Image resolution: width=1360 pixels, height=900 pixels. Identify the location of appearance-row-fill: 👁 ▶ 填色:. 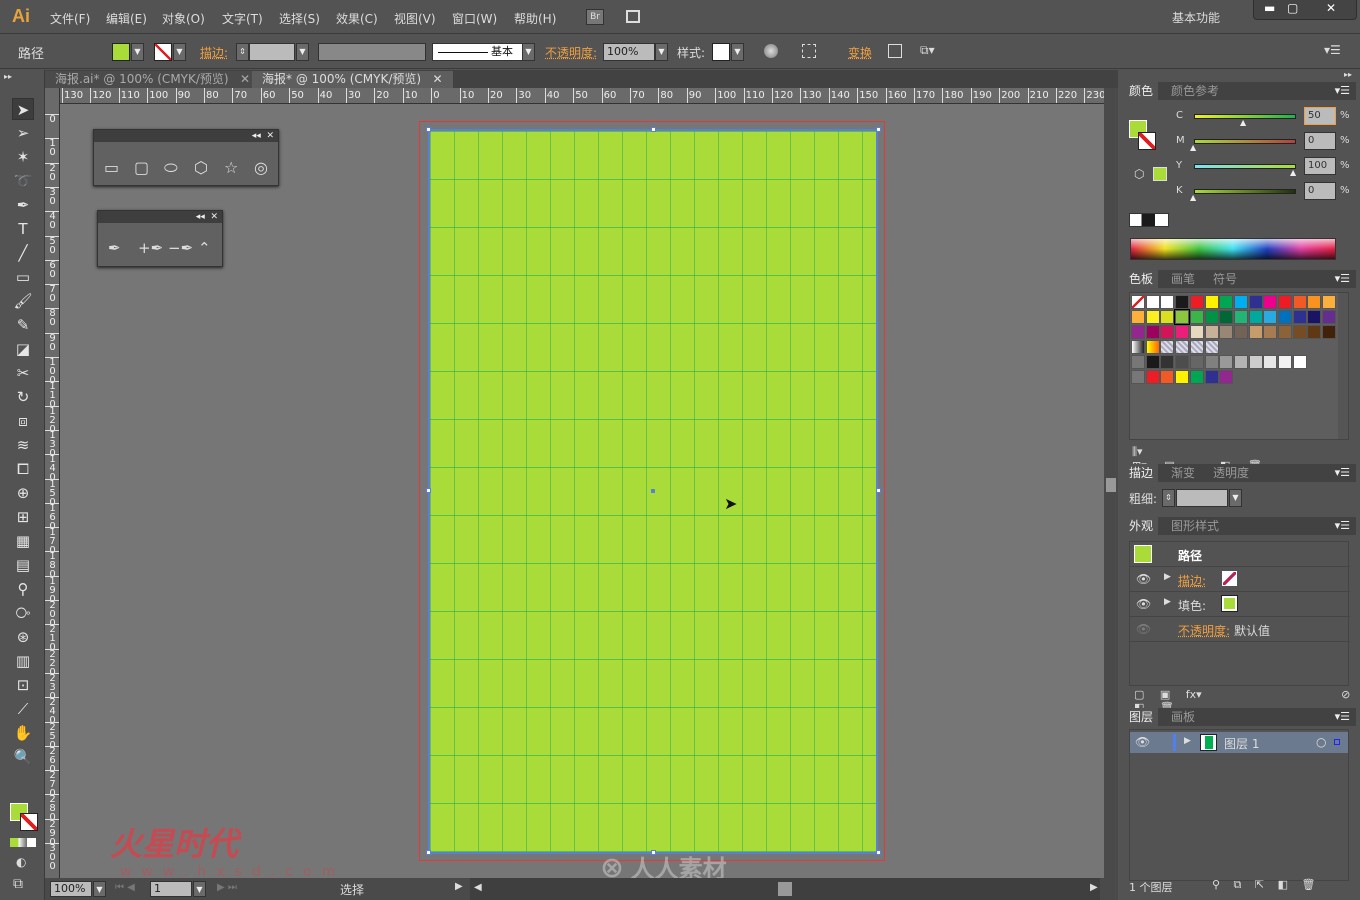
(1240, 604).